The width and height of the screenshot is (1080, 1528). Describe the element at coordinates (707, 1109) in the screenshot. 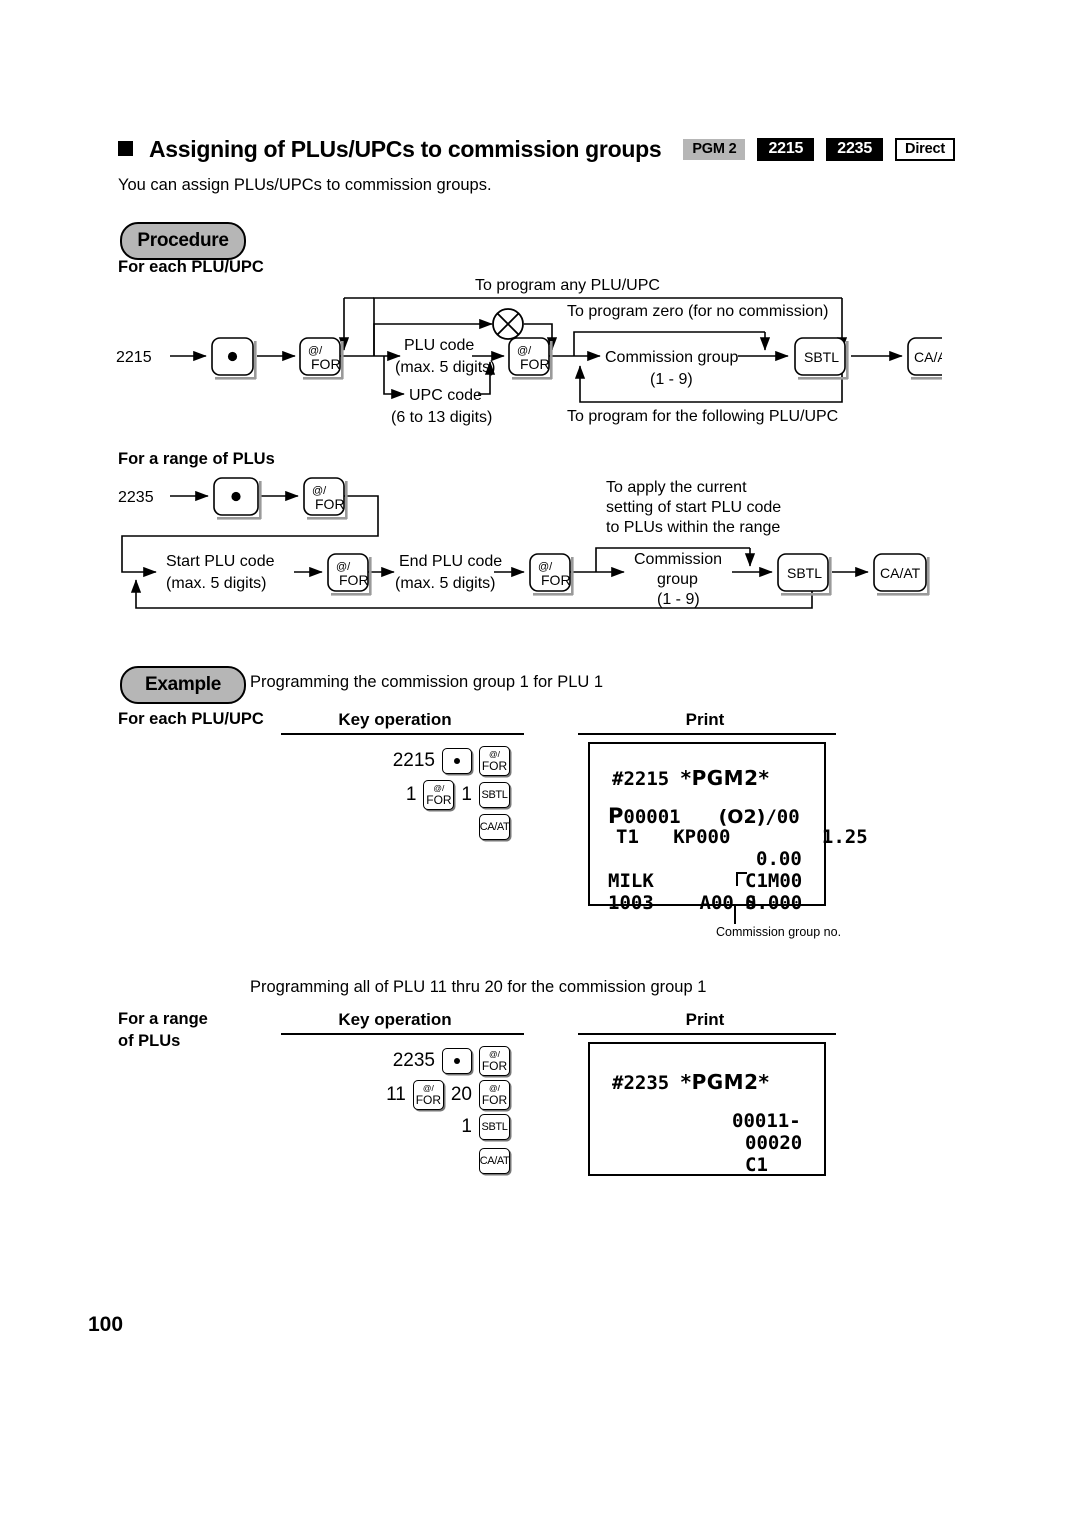

I see `print-receipt-2: #2235 *PGM2* 00011- 00020 C1` at that location.